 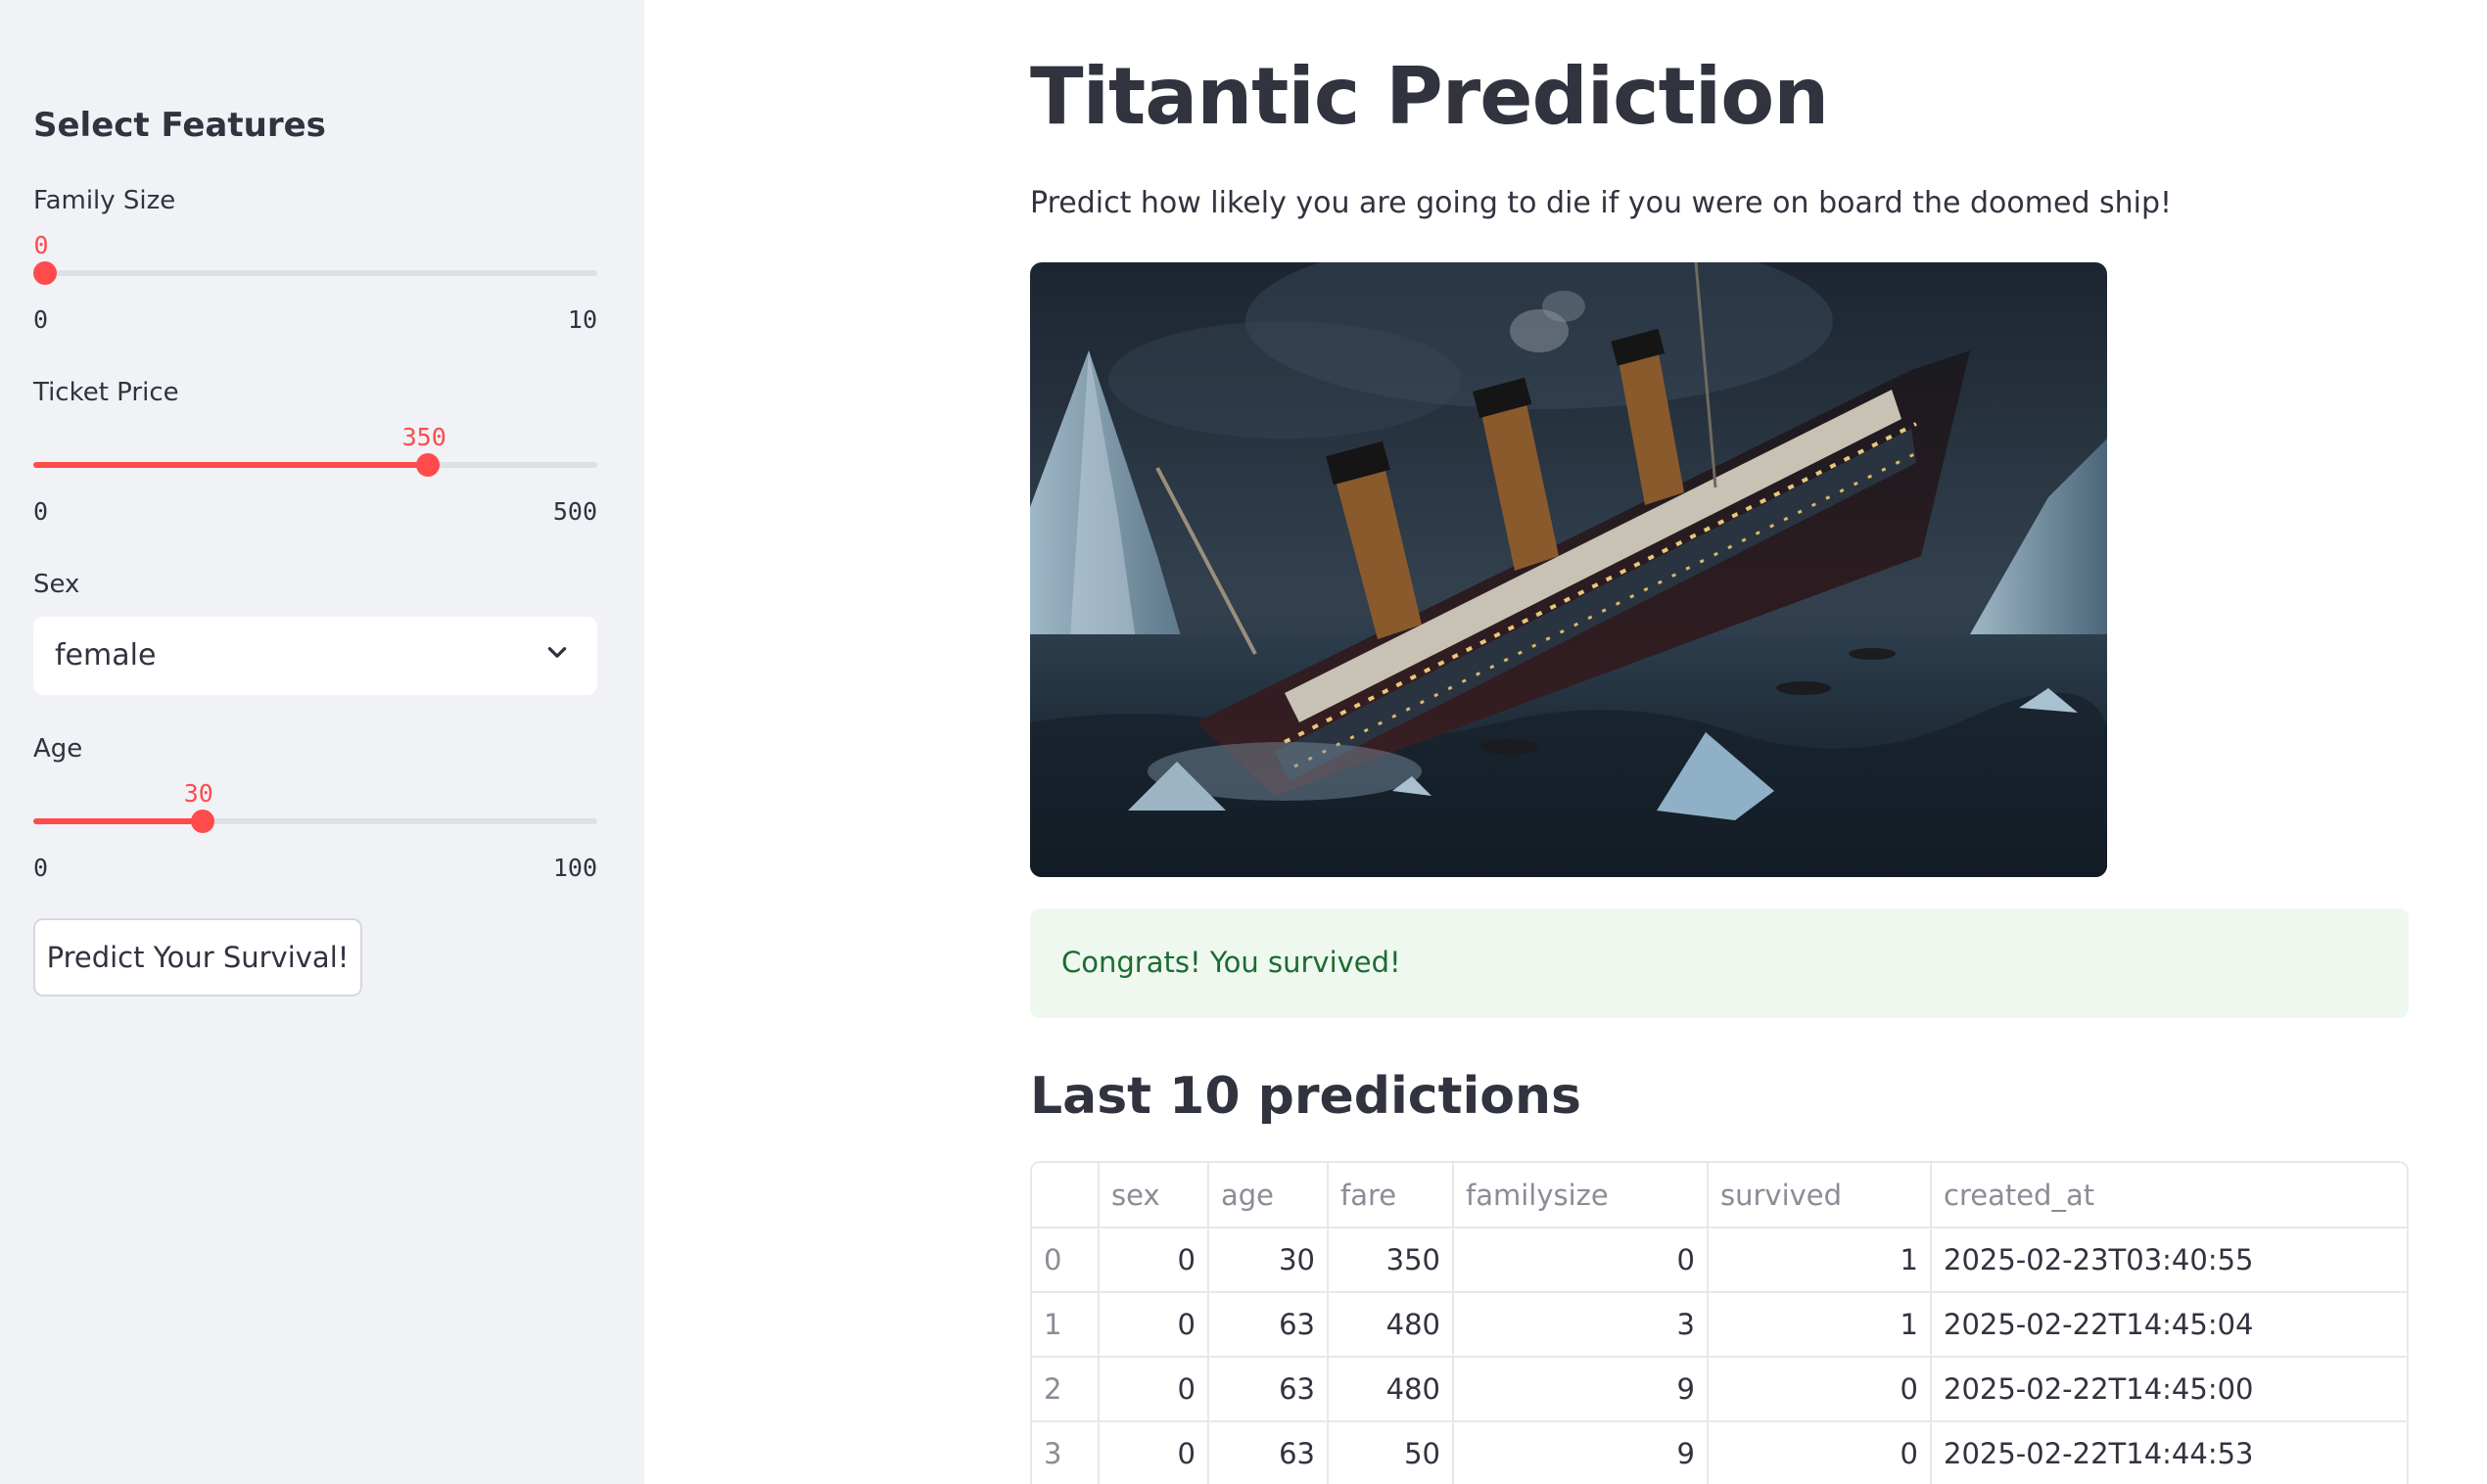 I want to click on age-track, so click(x=315, y=821).